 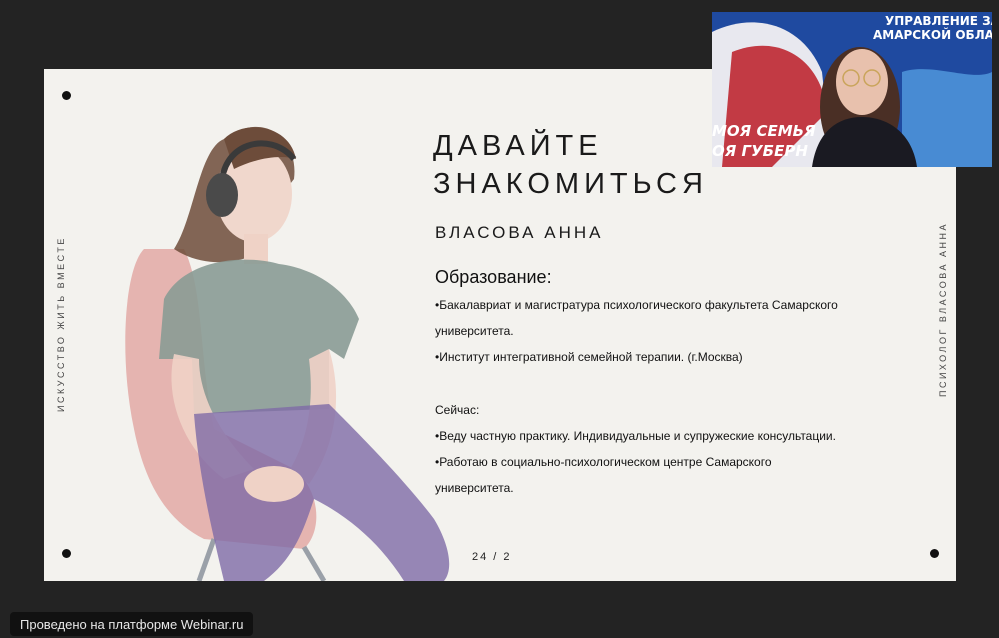 What do you see at coordinates (493, 277) in the screenshot?
I see `education-heading: Образование:` at bounding box center [493, 277].